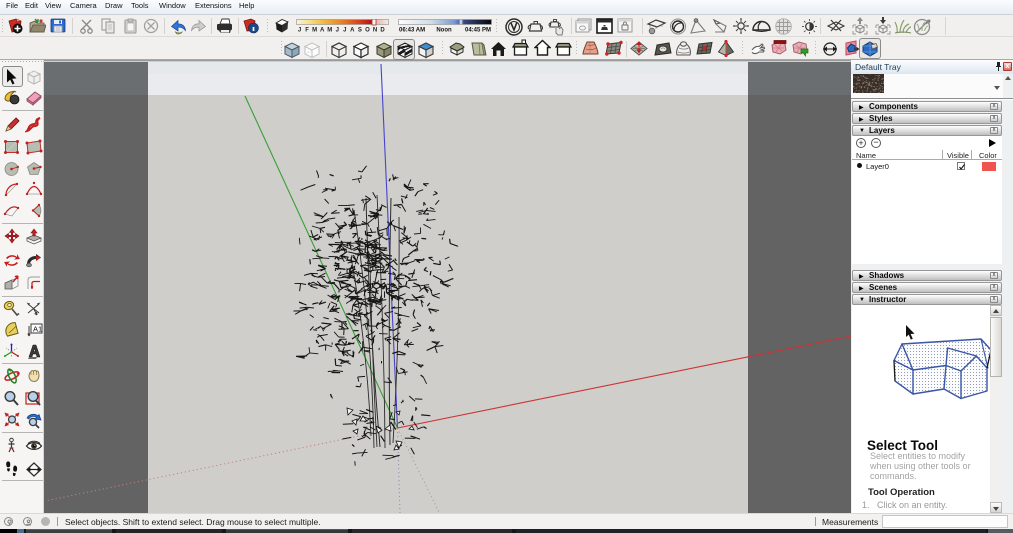  Describe the element at coordinates (382, 31) in the screenshot. I see `svg-text: D` at that location.